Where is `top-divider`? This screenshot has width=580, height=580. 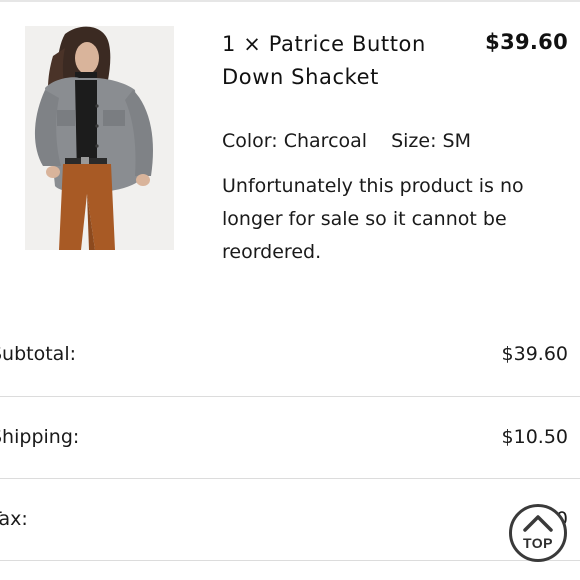 top-divider is located at coordinates (290, 1).